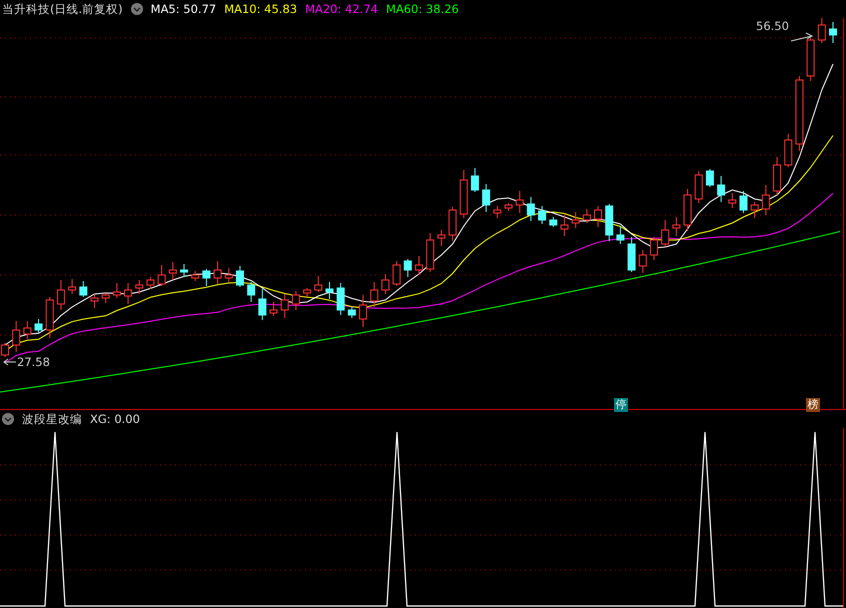 The height and width of the screenshot is (608, 846). Describe the element at coordinates (621, 405) in the screenshot. I see `marker-tag: 停` at that location.